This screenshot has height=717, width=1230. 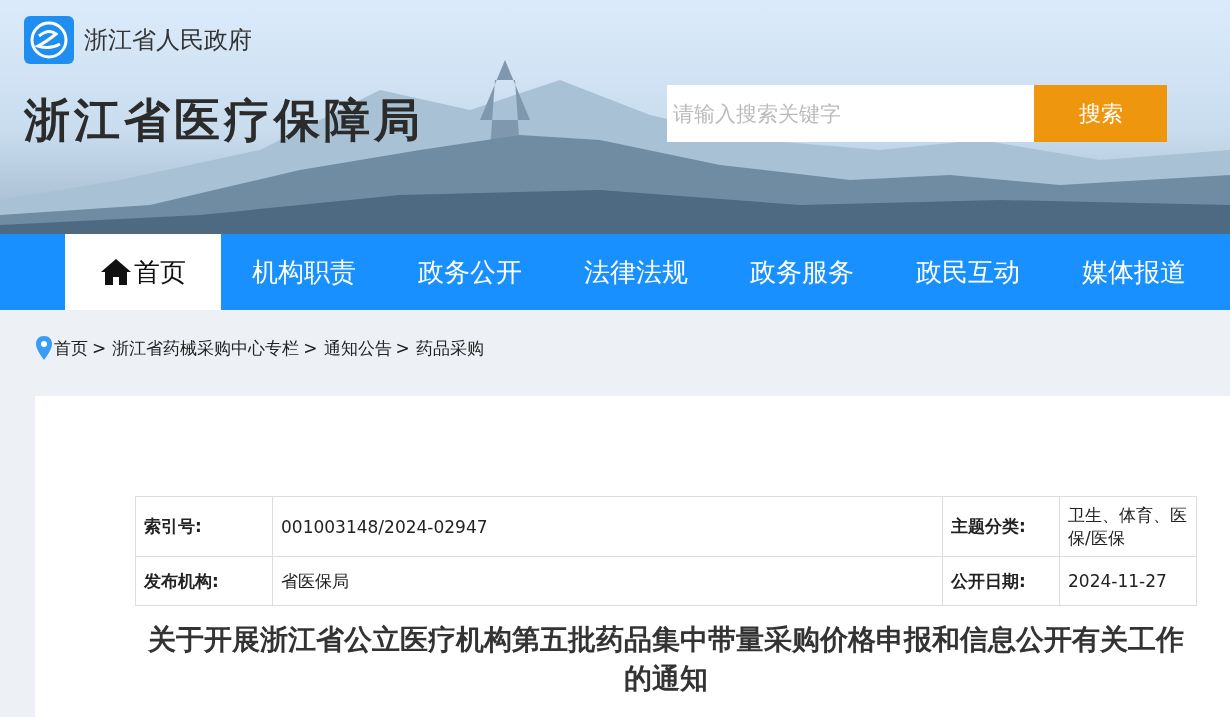 I want to click on nav-tab: 政民互动, so click(x=968, y=272).